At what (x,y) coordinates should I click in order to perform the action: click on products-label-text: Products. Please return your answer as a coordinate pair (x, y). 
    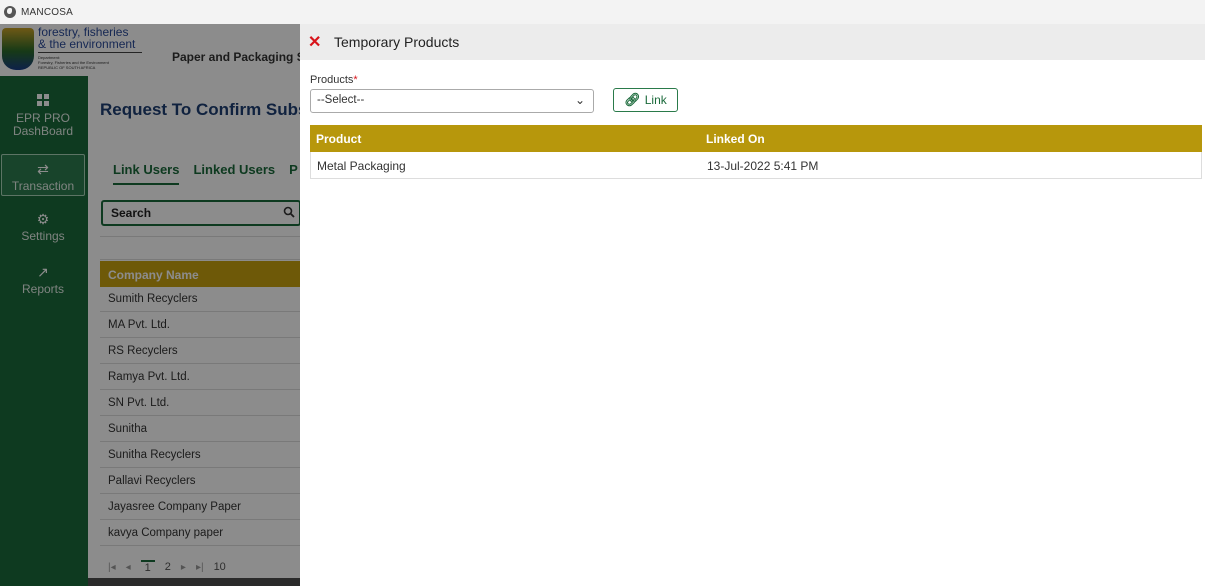
    Looking at the image, I should click on (332, 80).